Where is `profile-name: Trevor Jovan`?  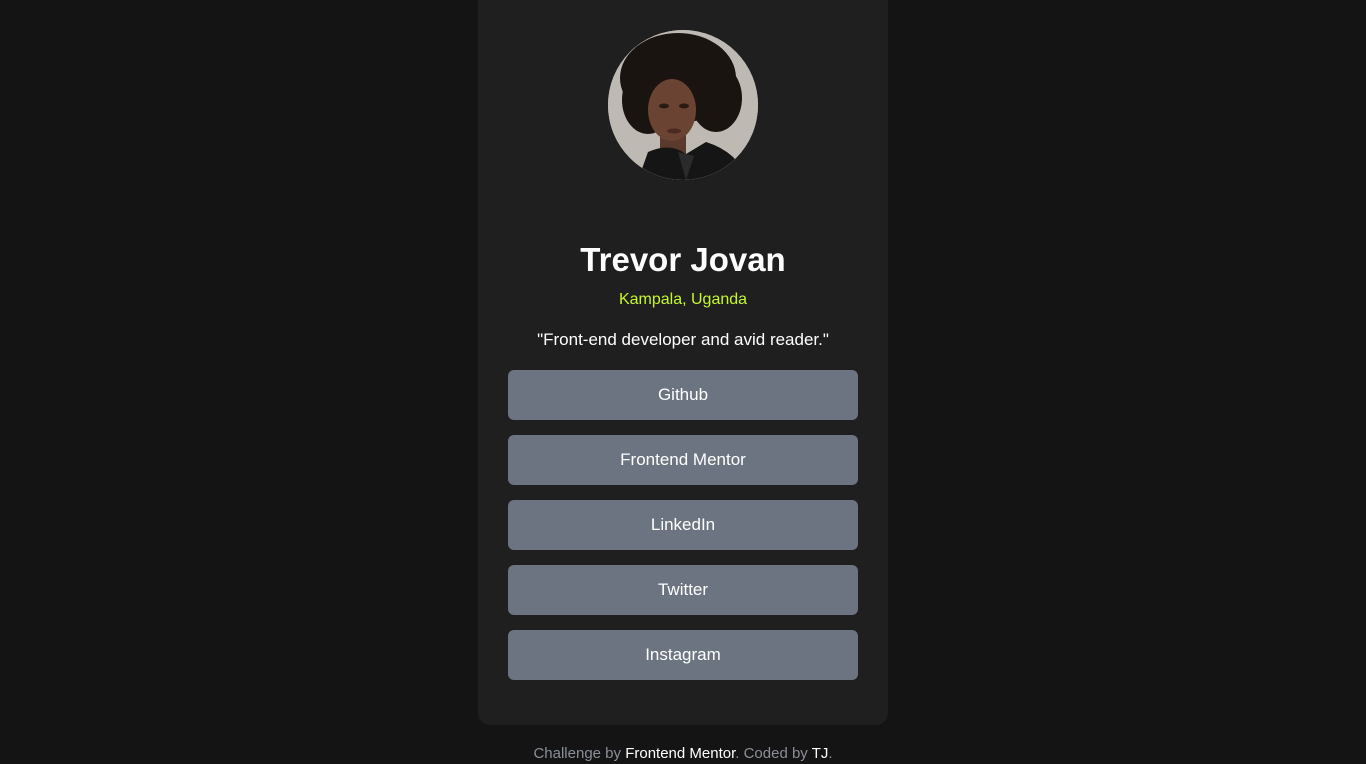 profile-name: Trevor Jovan is located at coordinates (683, 259).